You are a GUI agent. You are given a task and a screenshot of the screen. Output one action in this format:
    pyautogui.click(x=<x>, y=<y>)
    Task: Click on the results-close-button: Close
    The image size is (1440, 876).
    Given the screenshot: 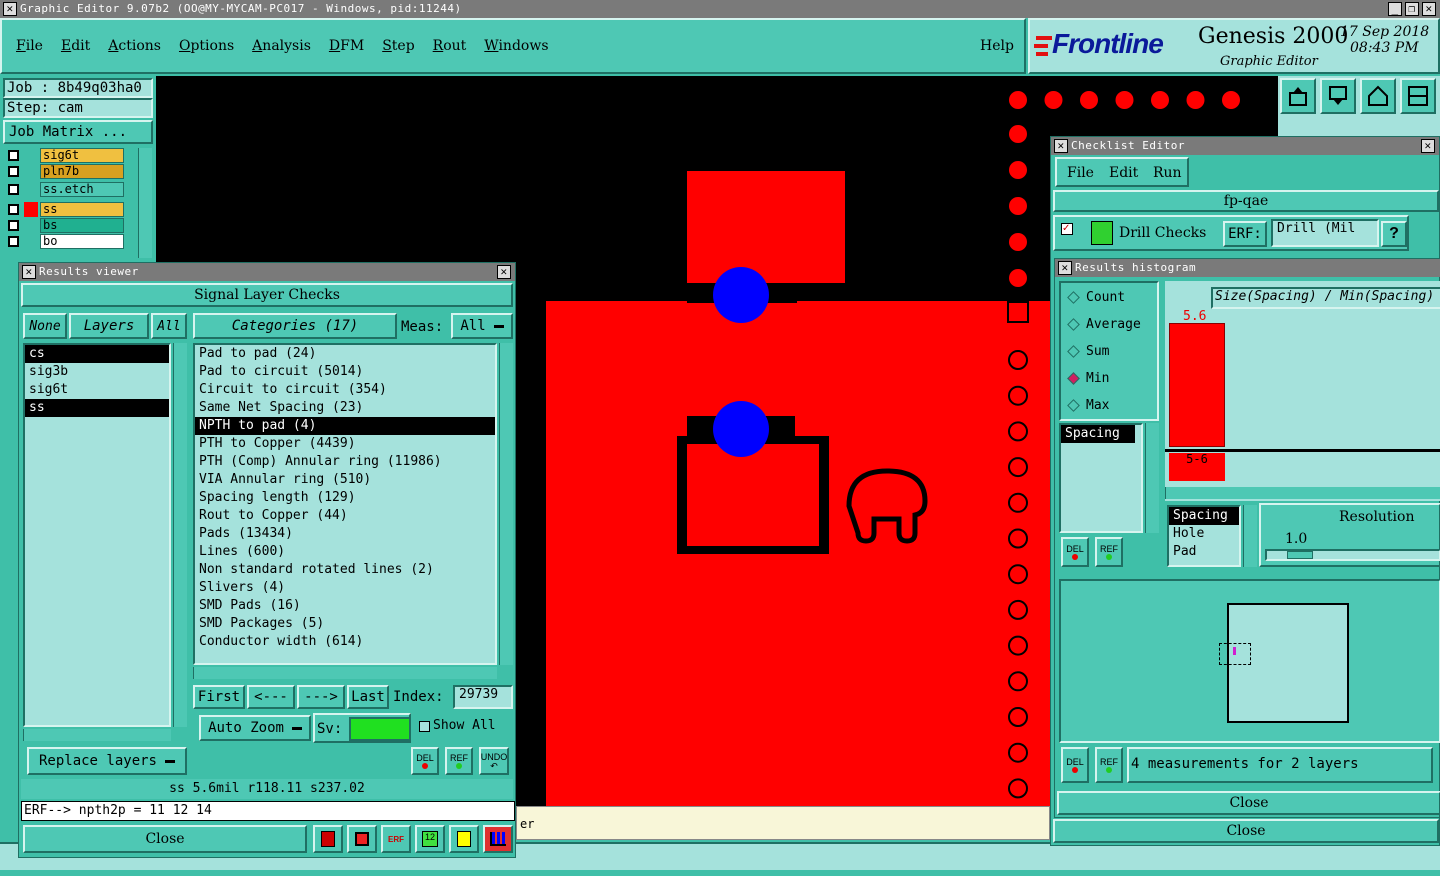 What is the action you would take?
    pyautogui.click(x=165, y=839)
    